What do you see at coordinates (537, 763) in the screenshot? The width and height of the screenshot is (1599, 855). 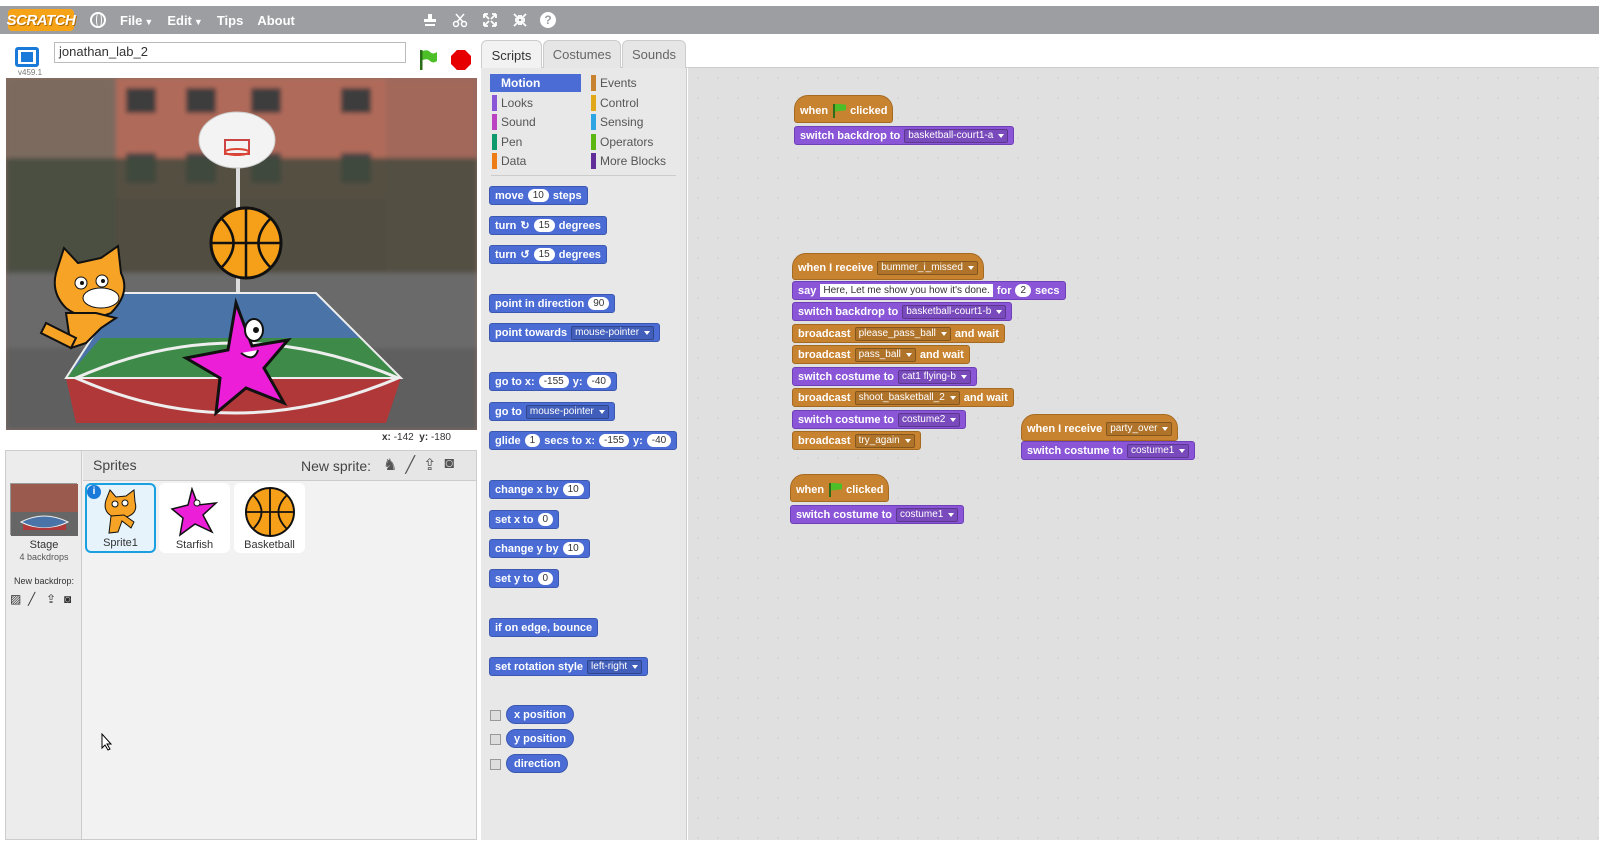 I see `reporter-direction: direction` at bounding box center [537, 763].